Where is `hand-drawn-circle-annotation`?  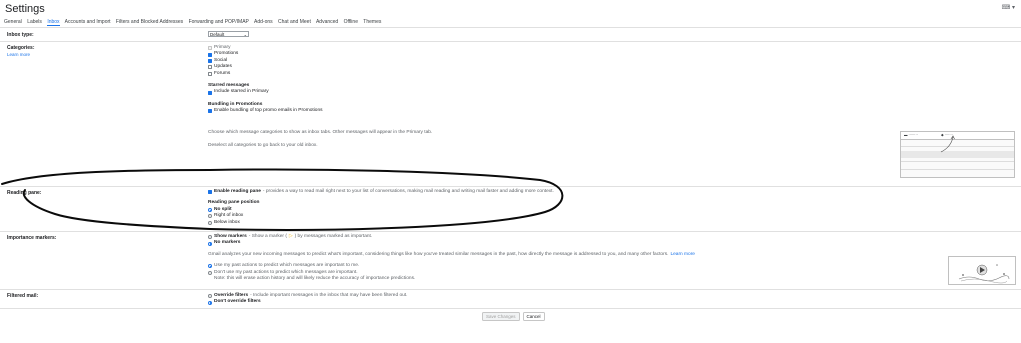
hand-drawn-circle-annotation is located at coordinates (282, 199).